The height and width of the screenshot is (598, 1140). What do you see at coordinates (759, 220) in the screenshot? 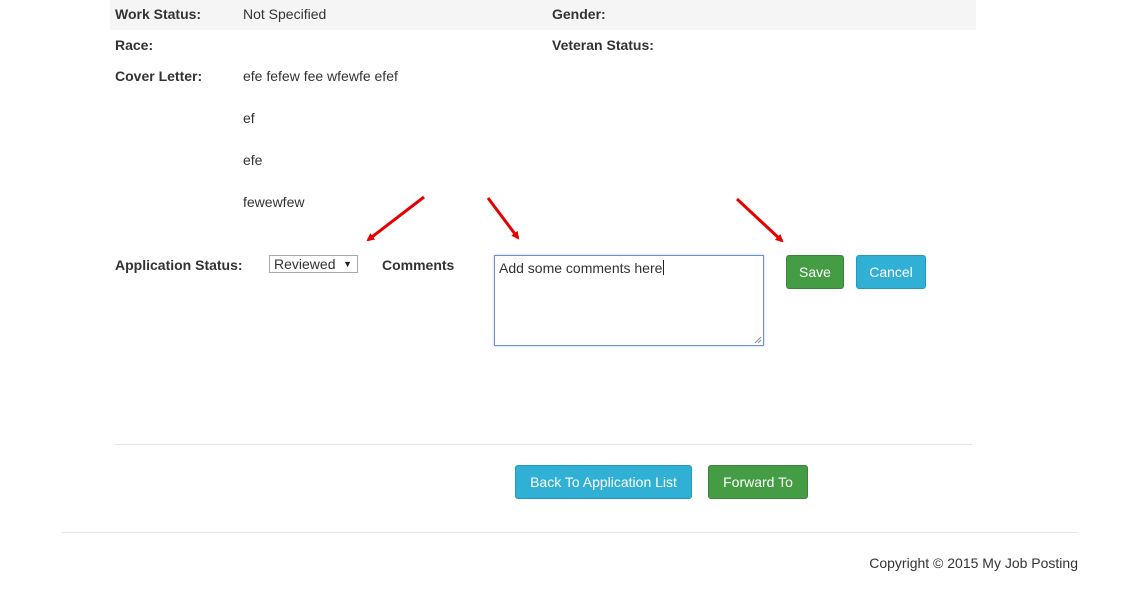
I see `arrow-to-save-icon` at bounding box center [759, 220].